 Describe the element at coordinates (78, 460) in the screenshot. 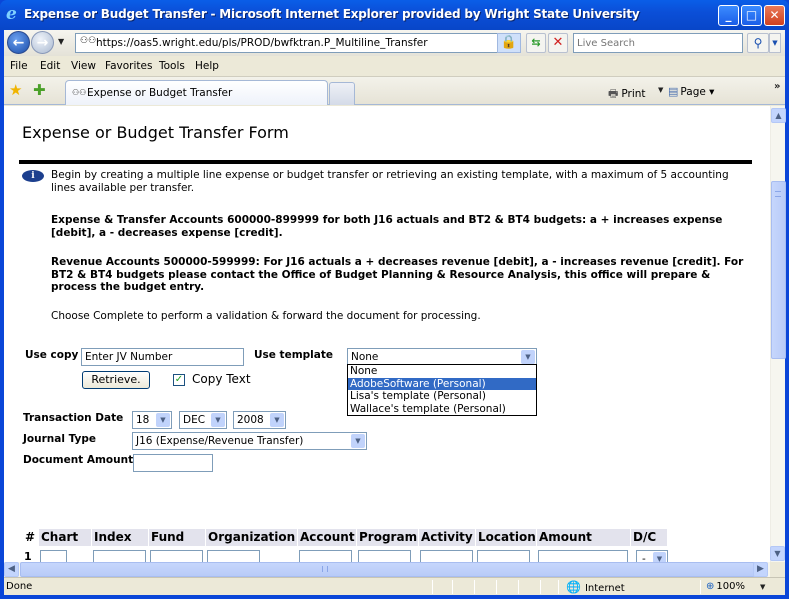

I see `document-amount-label: Document Amount` at that location.